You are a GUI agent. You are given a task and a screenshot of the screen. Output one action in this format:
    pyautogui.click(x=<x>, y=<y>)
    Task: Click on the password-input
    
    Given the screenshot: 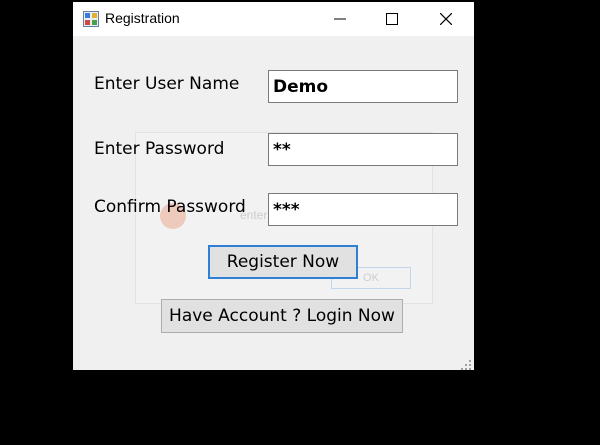 What is the action you would take?
    pyautogui.click(x=363, y=149)
    